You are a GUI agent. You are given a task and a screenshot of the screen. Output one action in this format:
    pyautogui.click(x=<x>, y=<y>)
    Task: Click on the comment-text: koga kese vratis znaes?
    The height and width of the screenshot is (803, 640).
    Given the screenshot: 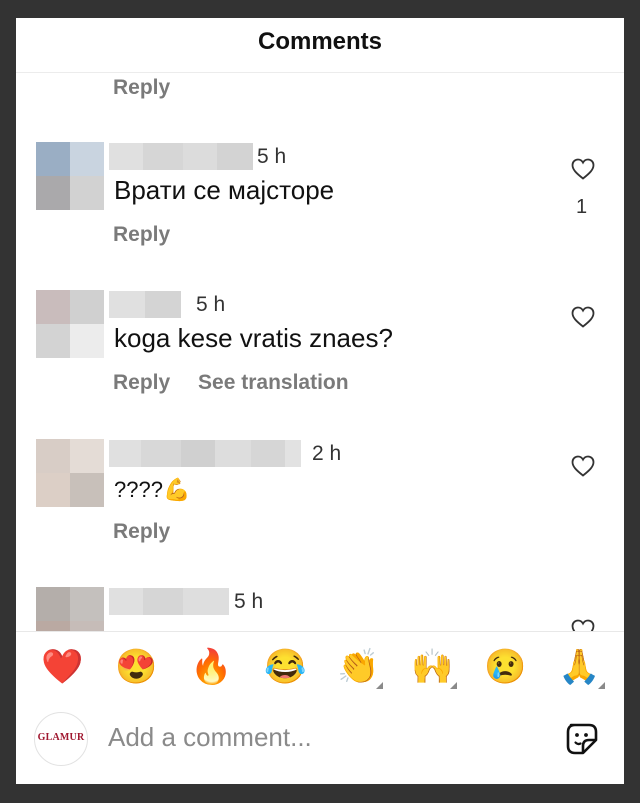 What is the action you would take?
    pyautogui.click(x=253, y=338)
    